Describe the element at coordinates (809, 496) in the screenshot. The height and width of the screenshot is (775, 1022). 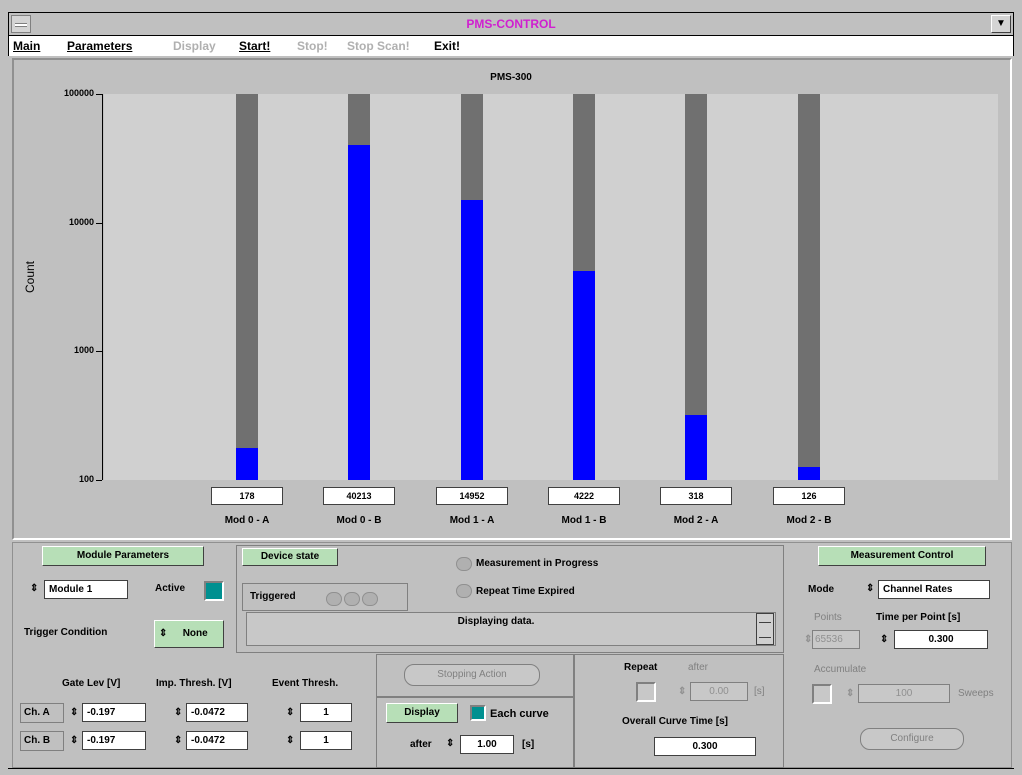
I see `bar-value-label: 126` at that location.